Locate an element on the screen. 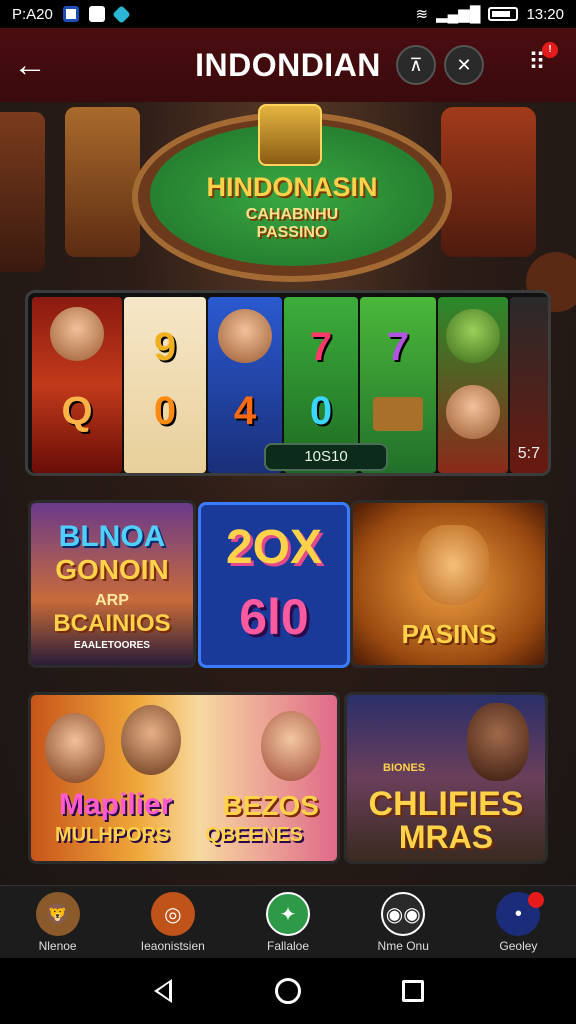  tile-title-2: 6l0 is located at coordinates (274, 617).